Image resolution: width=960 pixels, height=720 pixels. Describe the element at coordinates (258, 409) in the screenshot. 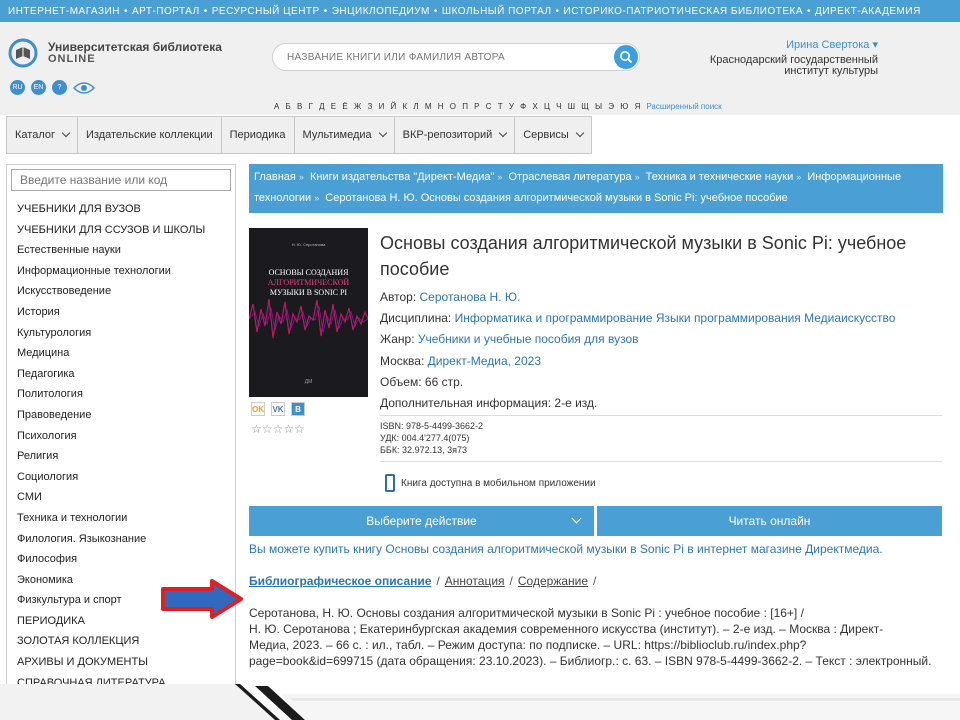

I see `share-ok-icon: OK` at that location.